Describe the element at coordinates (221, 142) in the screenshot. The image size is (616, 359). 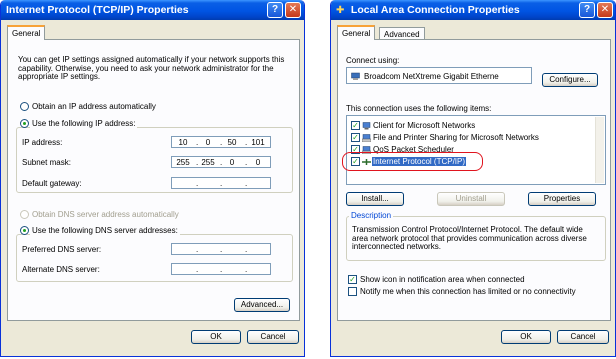
I see `ip-address-field: 10 . 0 . 50 . 101` at that location.